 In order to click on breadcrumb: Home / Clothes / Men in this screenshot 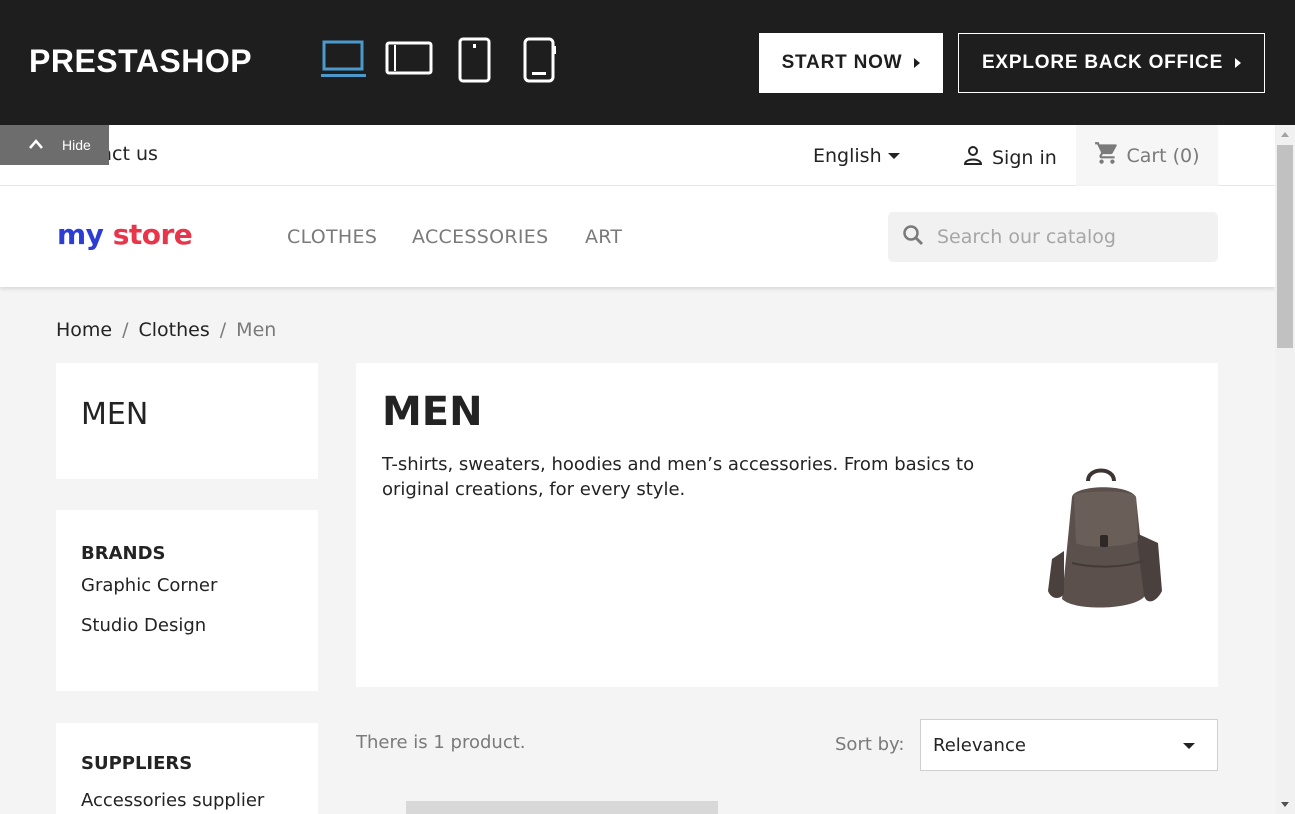, I will do `click(166, 330)`.